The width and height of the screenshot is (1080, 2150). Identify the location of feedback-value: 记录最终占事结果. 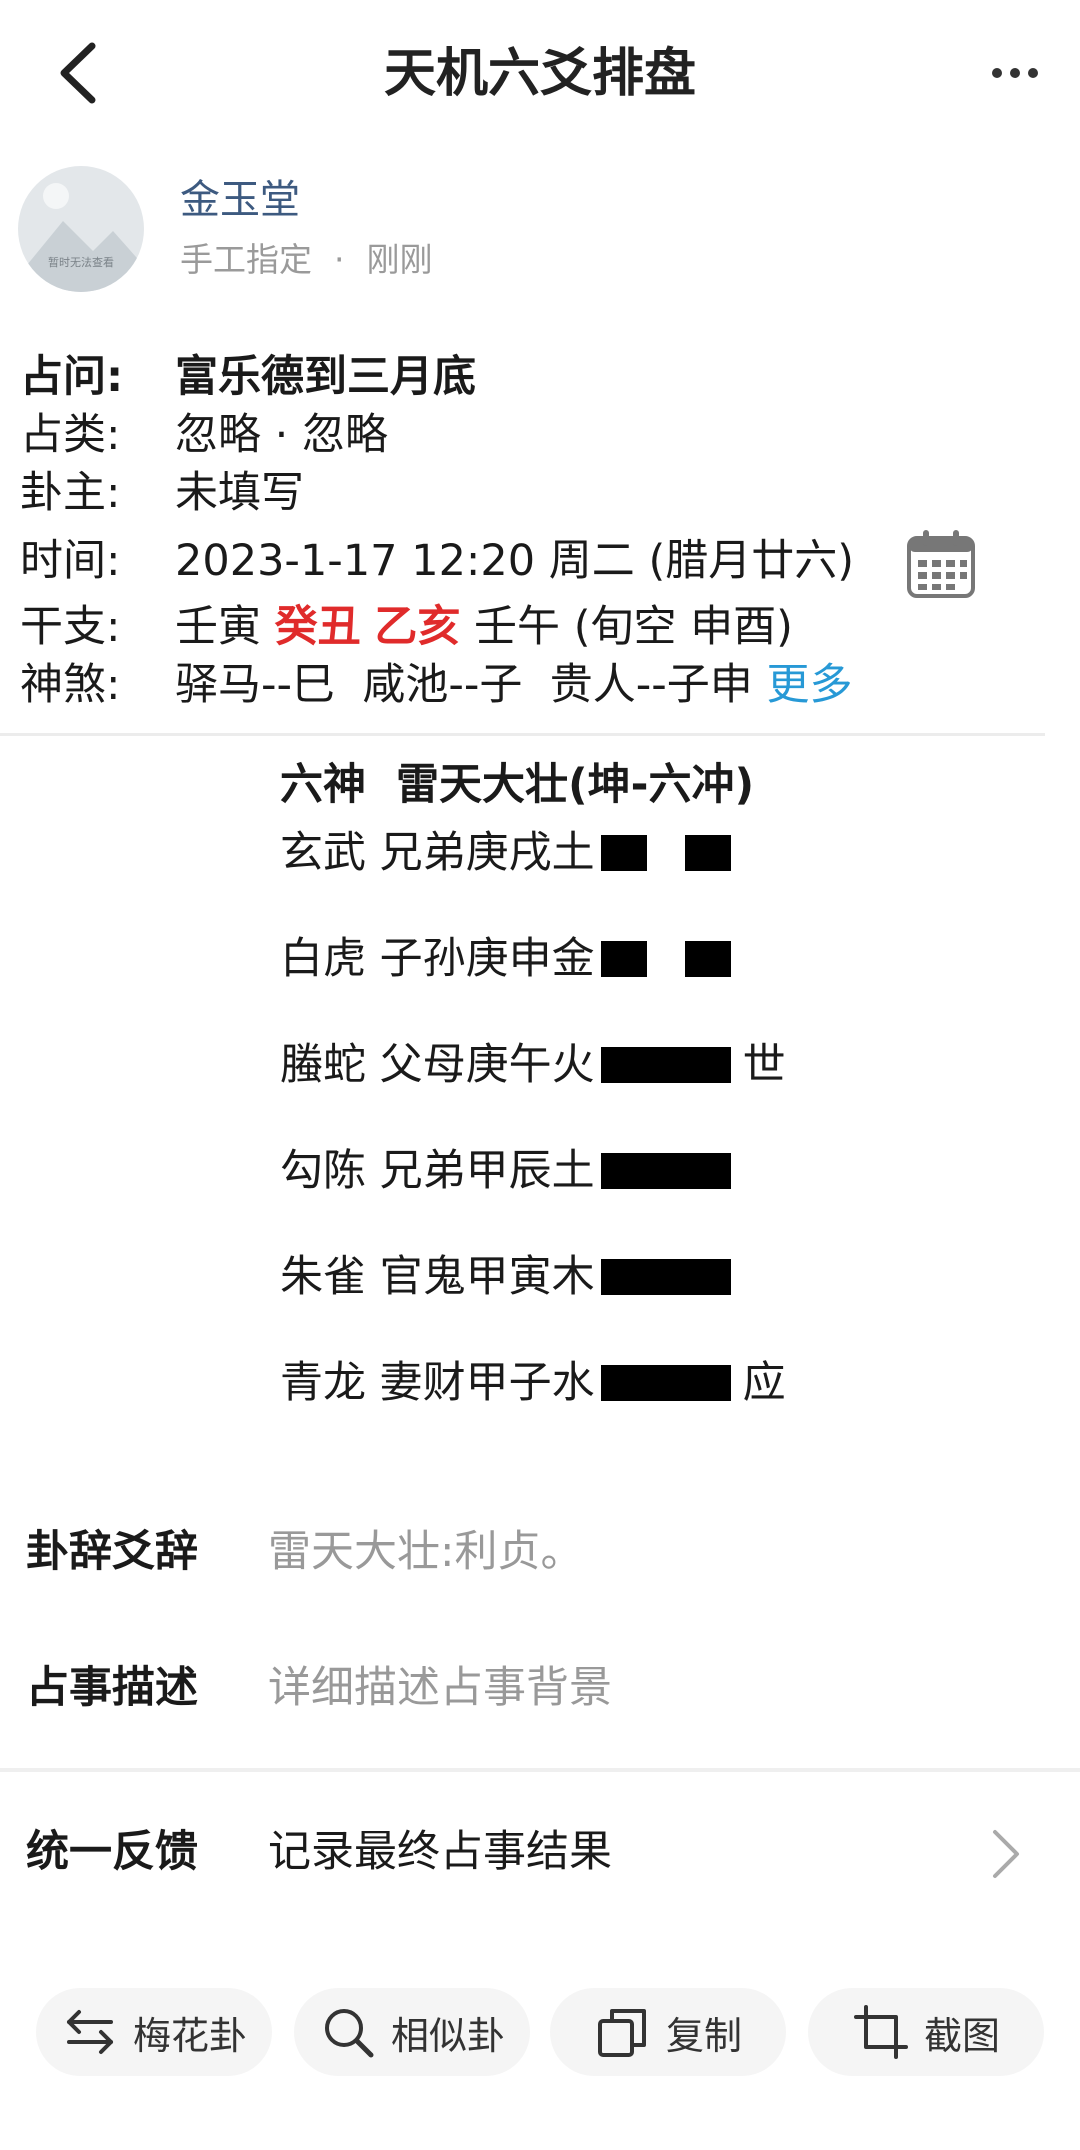
(440, 1852).